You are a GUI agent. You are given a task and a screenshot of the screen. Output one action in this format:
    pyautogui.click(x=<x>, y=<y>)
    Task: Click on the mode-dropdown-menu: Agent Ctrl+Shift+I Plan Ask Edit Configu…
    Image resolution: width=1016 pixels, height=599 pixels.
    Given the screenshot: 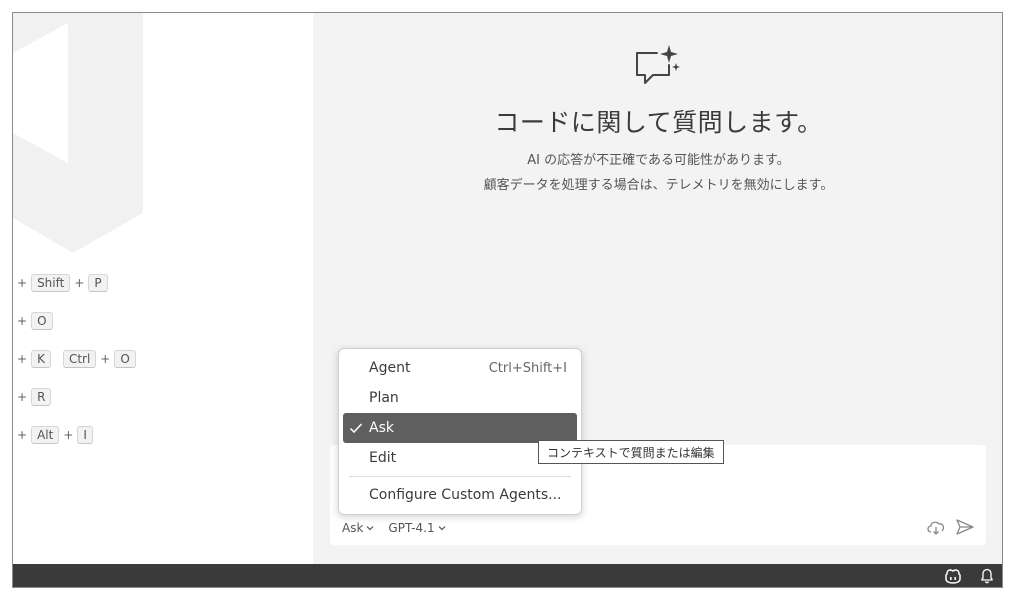 What is the action you would take?
    pyautogui.click(x=460, y=431)
    